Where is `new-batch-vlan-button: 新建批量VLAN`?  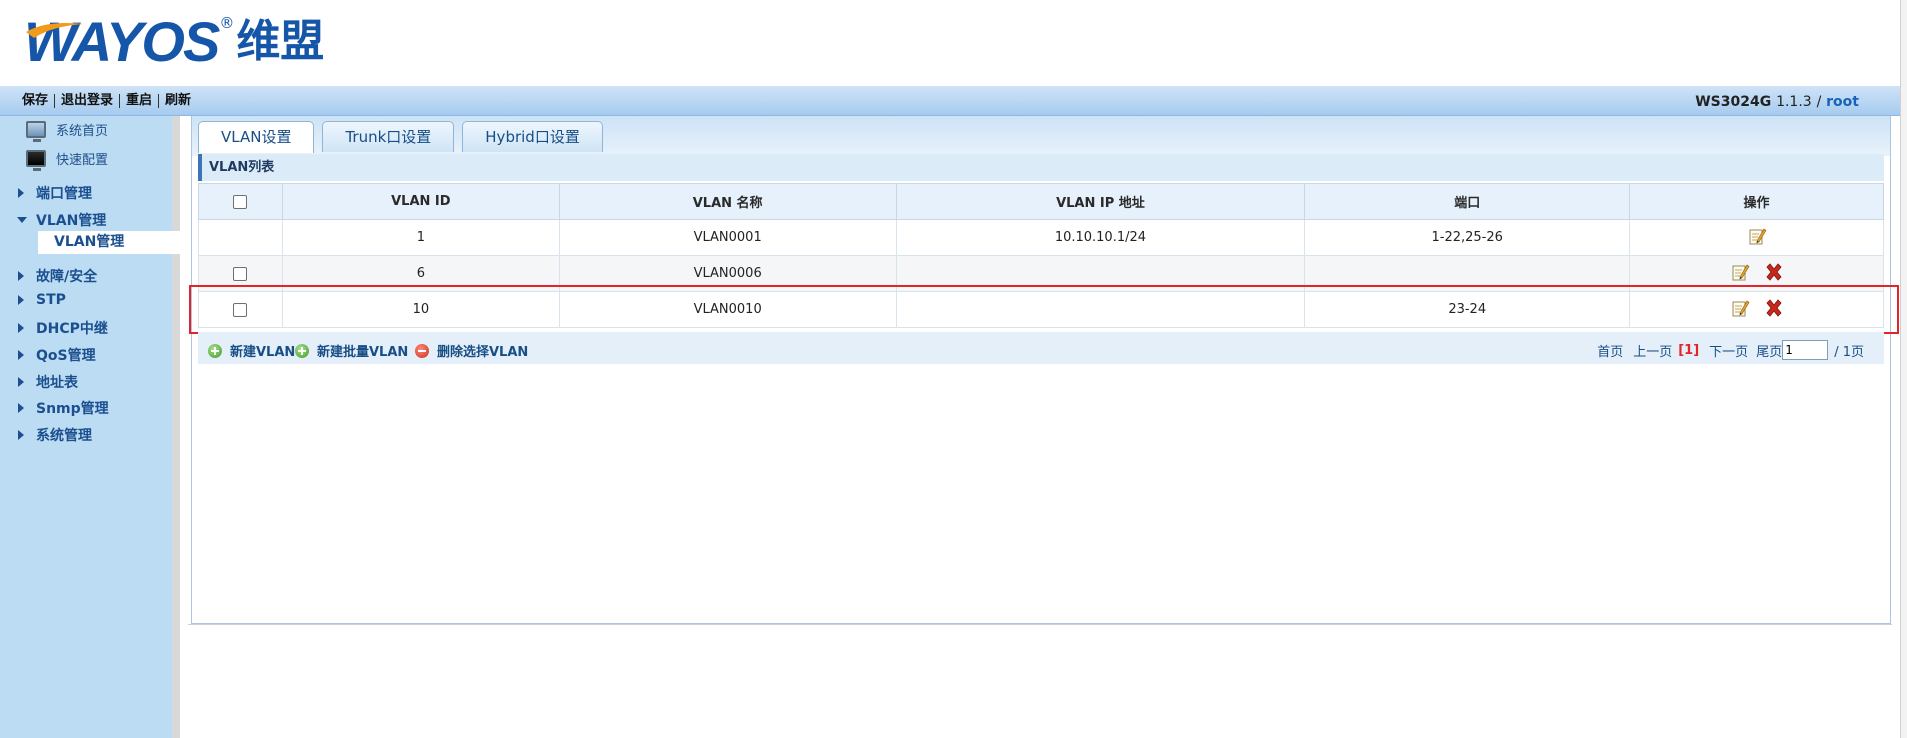 new-batch-vlan-button: 新建批量VLAN is located at coordinates (351, 350).